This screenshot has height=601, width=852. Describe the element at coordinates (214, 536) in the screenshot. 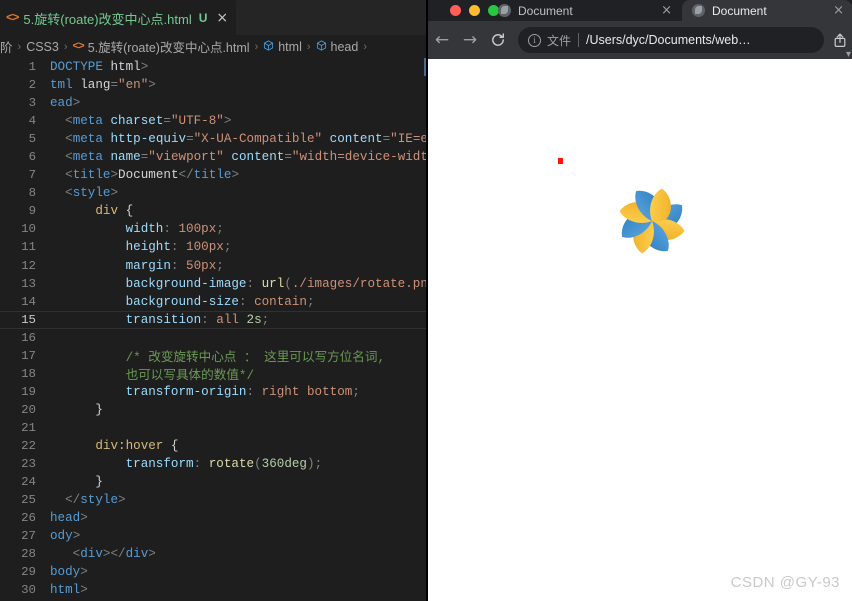

I see `code-line: 27 ody>` at that location.